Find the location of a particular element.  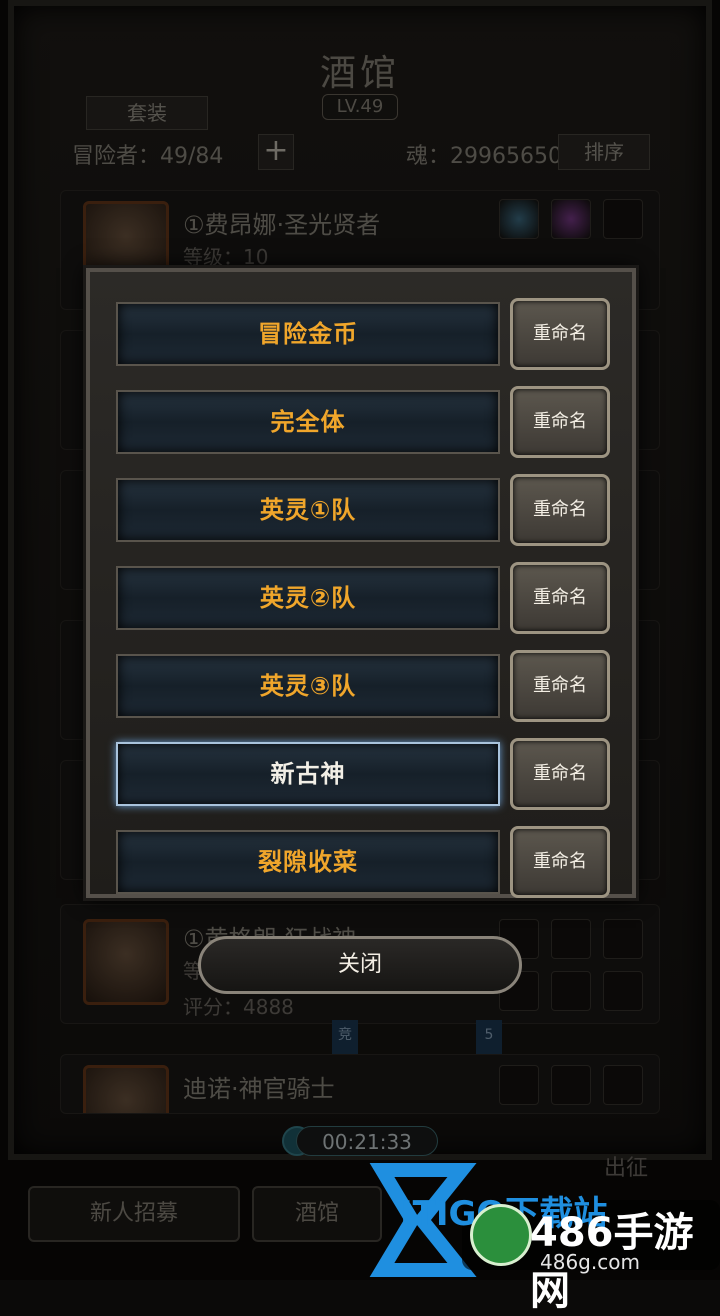

team-select-button: 英灵②队 is located at coordinates (308, 598).